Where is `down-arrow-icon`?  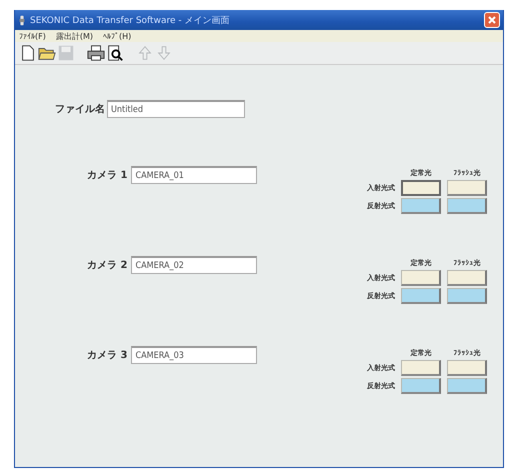
down-arrow-icon is located at coordinates (164, 53).